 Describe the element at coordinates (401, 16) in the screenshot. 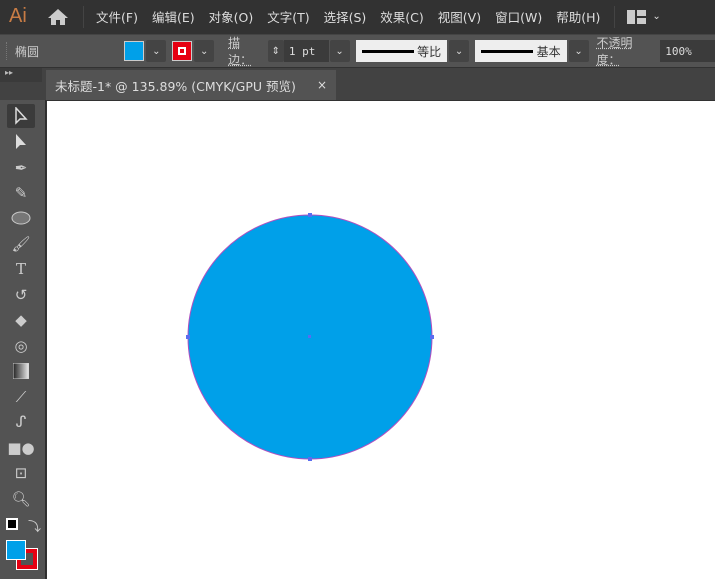

I see `menu-effect: 效果(C)` at that location.